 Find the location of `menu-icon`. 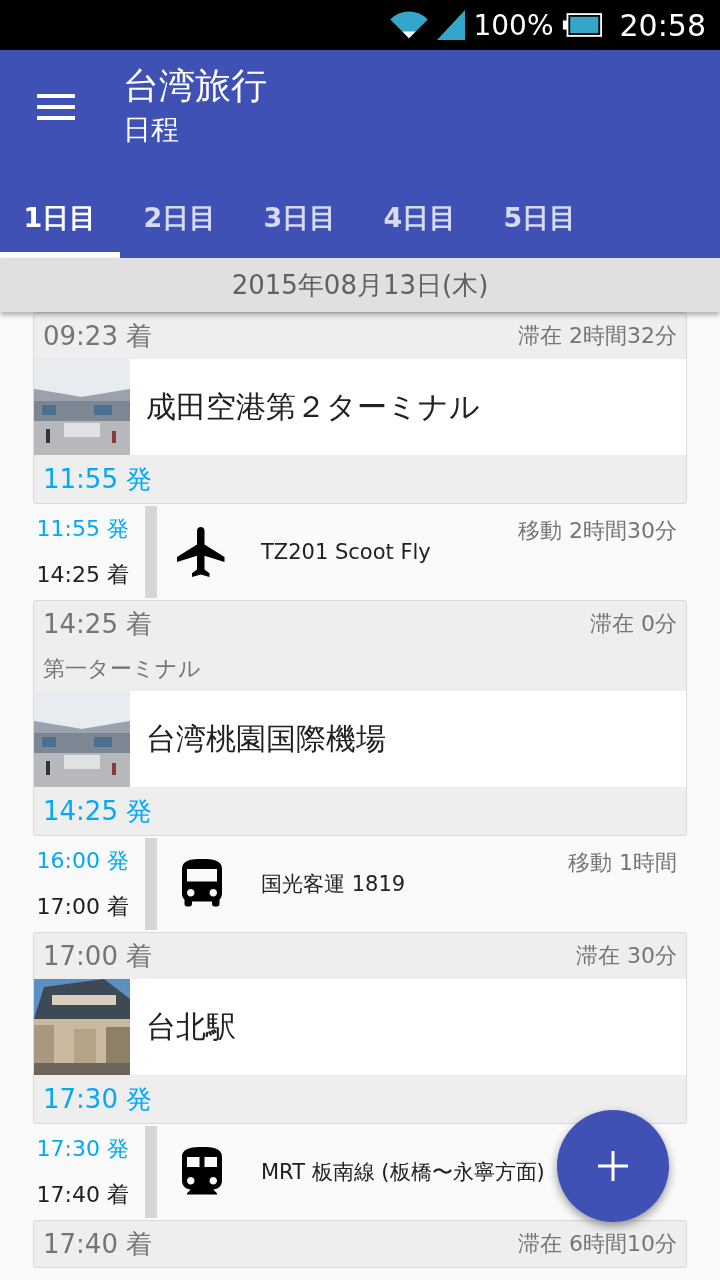

menu-icon is located at coordinates (56, 107).